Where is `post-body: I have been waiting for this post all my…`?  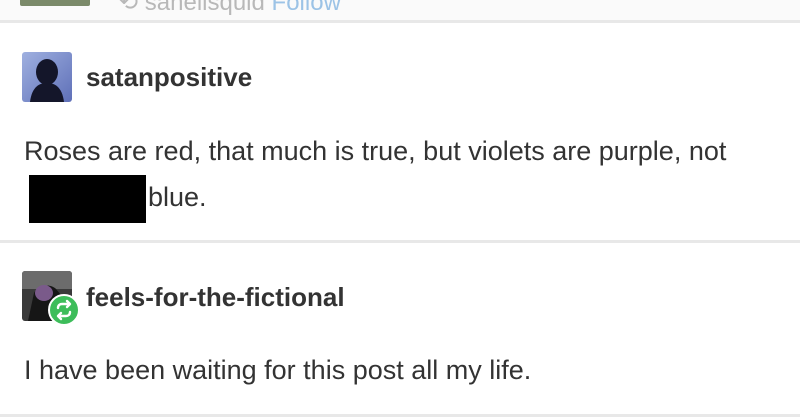
post-body: I have been waiting for this post all my… is located at coordinates (278, 370).